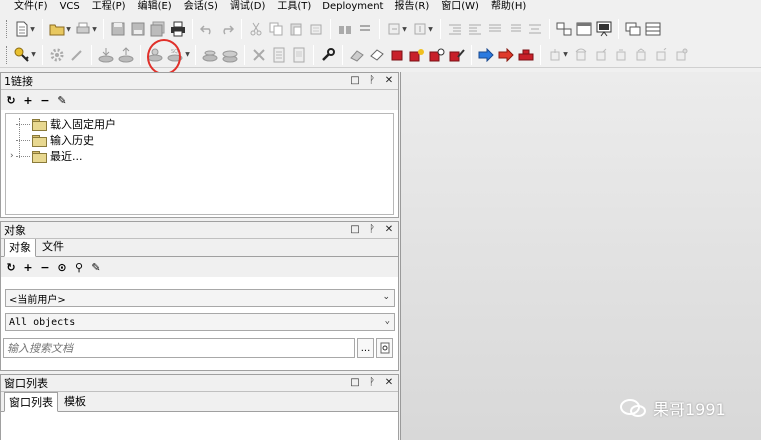  I want to click on step-out-button, so click(601, 55).